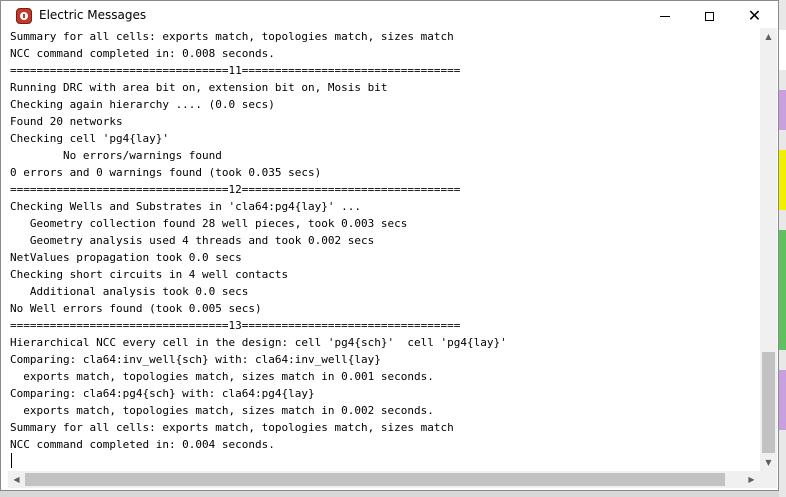 The width and height of the screenshot is (786, 497). What do you see at coordinates (389, 16) in the screenshot?
I see `title-bar: Electric Messages ✕` at bounding box center [389, 16].